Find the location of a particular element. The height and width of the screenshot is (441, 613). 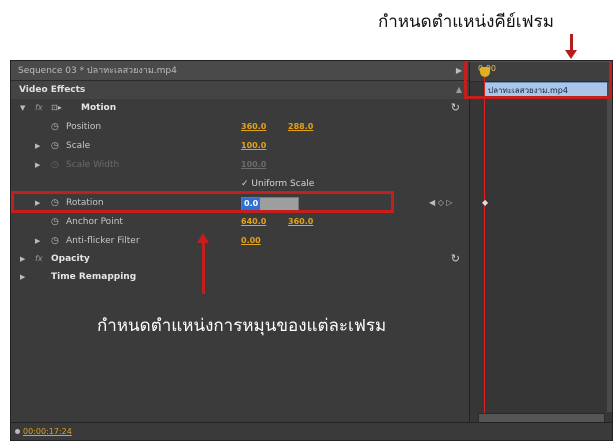

opacity-row: ▶ fx Opacity ↻ is located at coordinates (239, 259).